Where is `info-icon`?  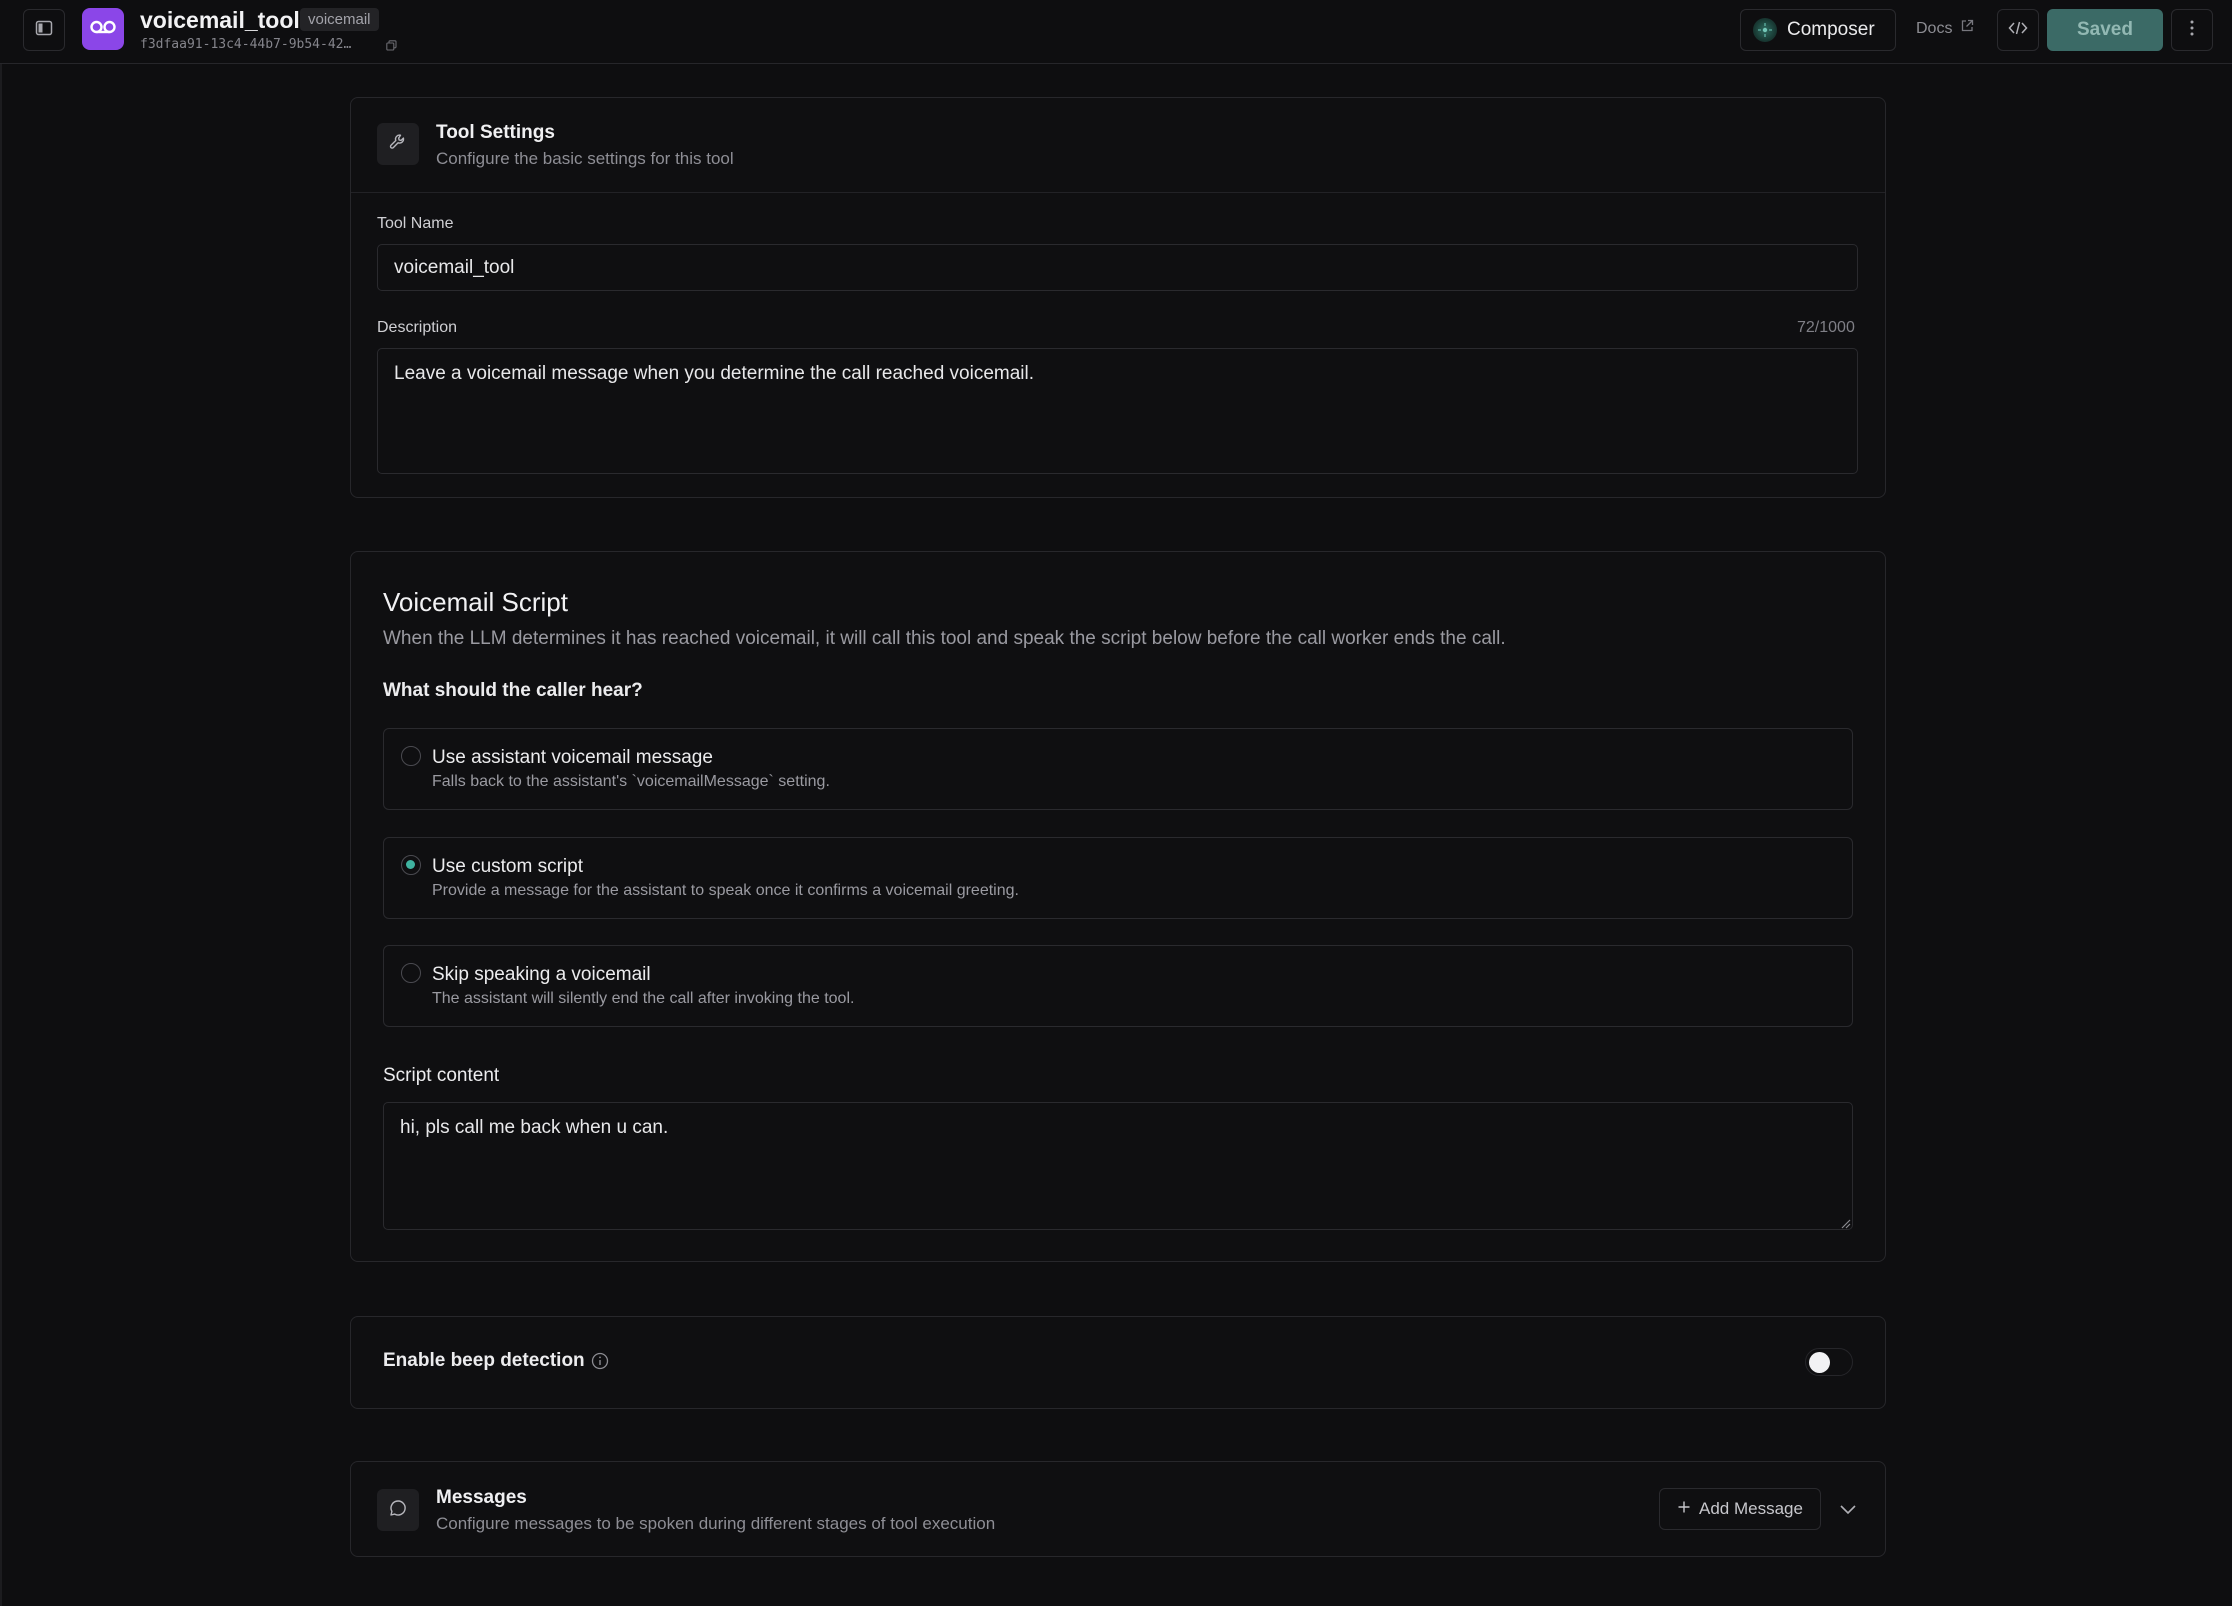
info-icon is located at coordinates (600, 1363).